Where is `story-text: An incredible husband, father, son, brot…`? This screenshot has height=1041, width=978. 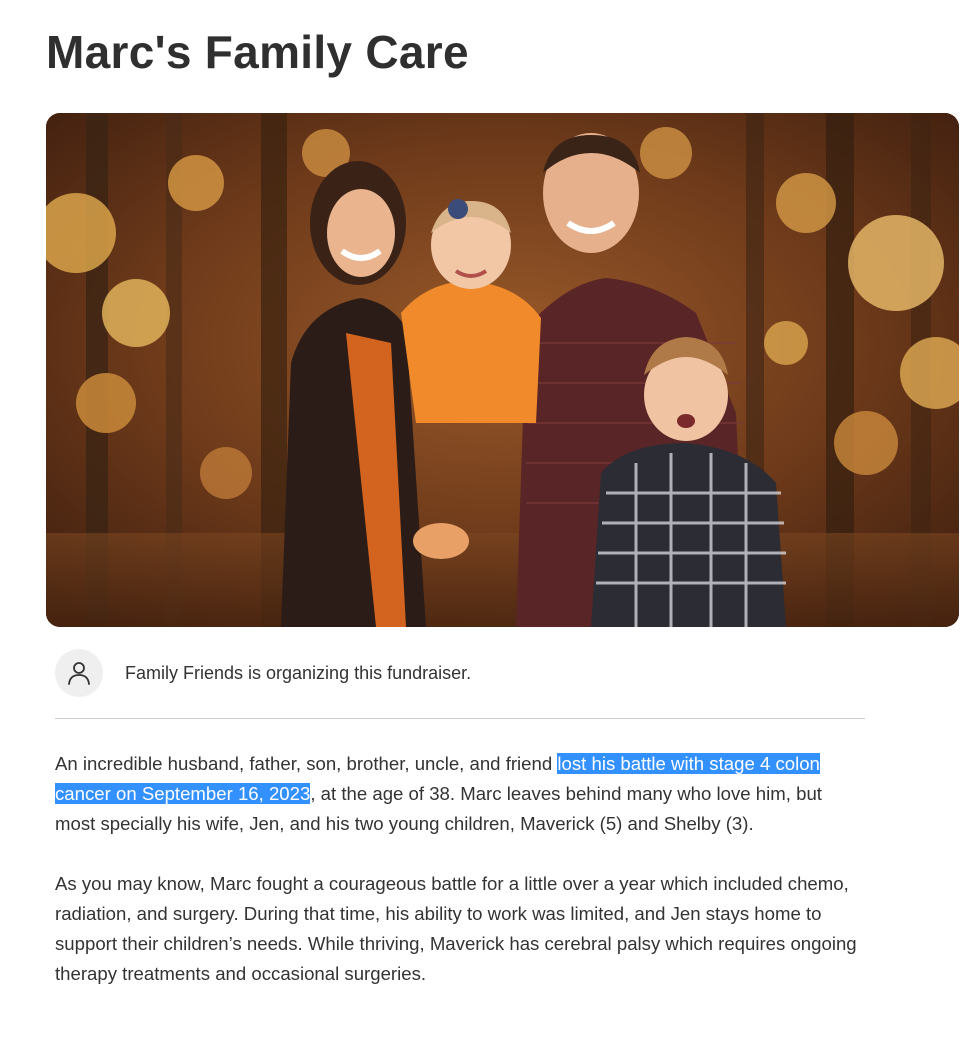
story-text: An incredible husband, father, son, brot… is located at coordinates (306, 763).